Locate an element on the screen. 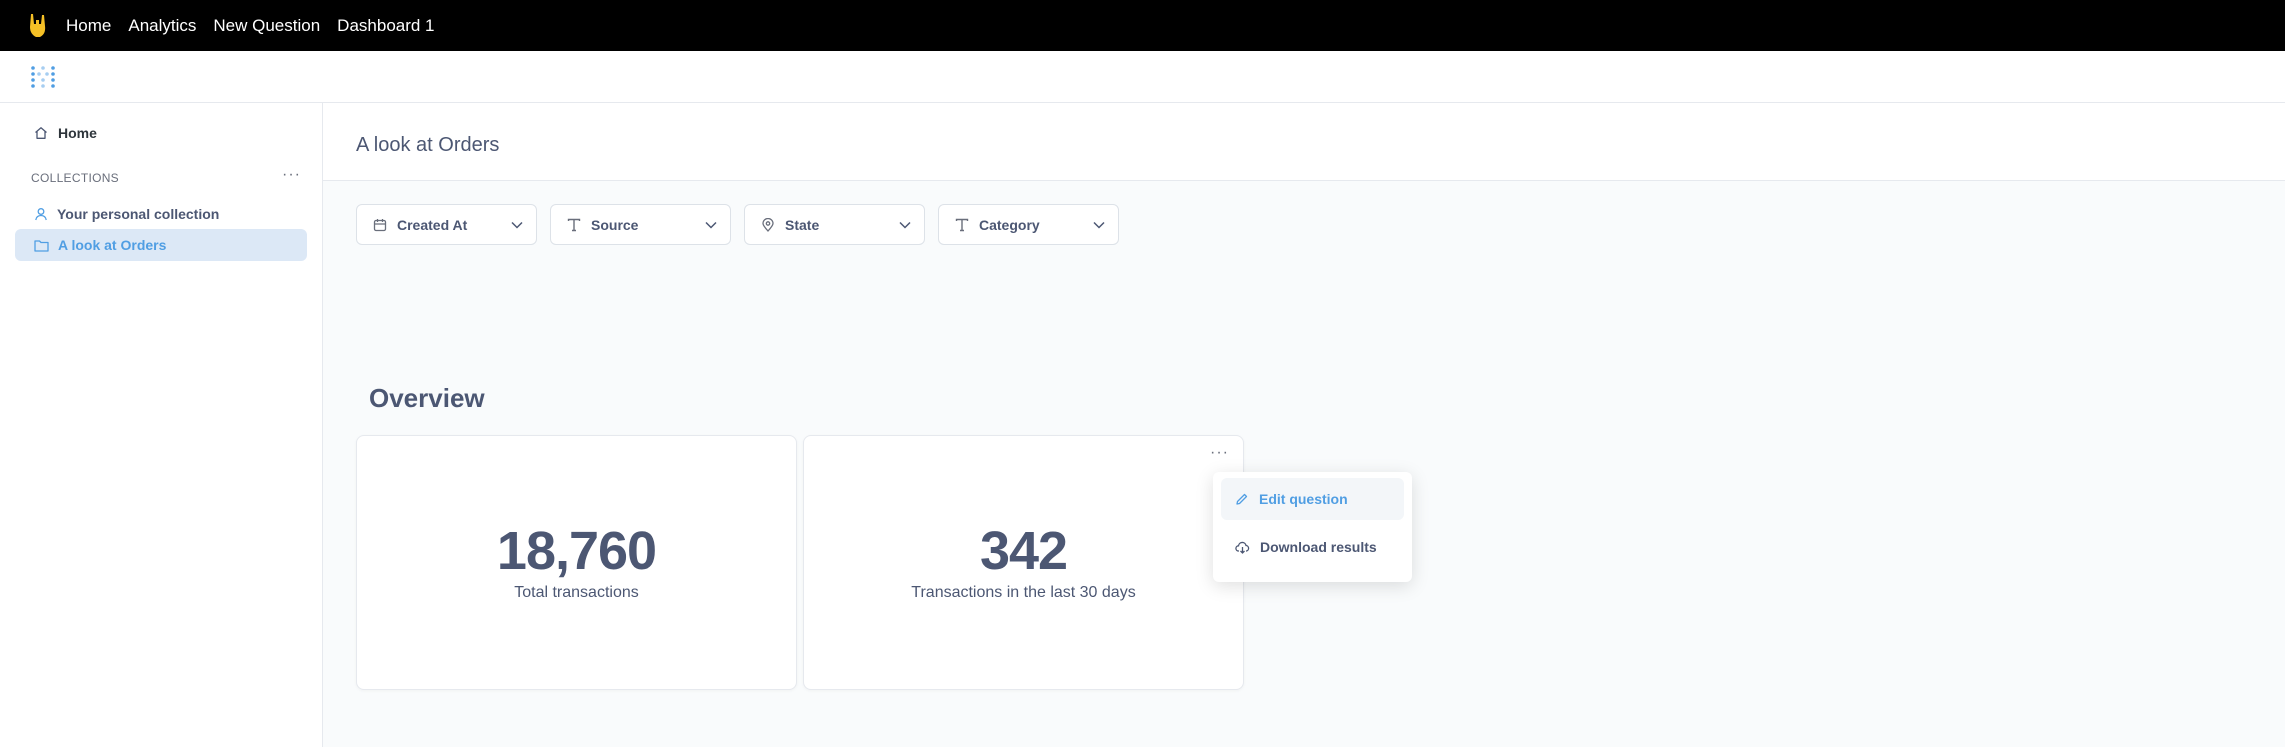 This screenshot has width=2285, height=747. card-more-icon: ··· is located at coordinates (1219, 453).